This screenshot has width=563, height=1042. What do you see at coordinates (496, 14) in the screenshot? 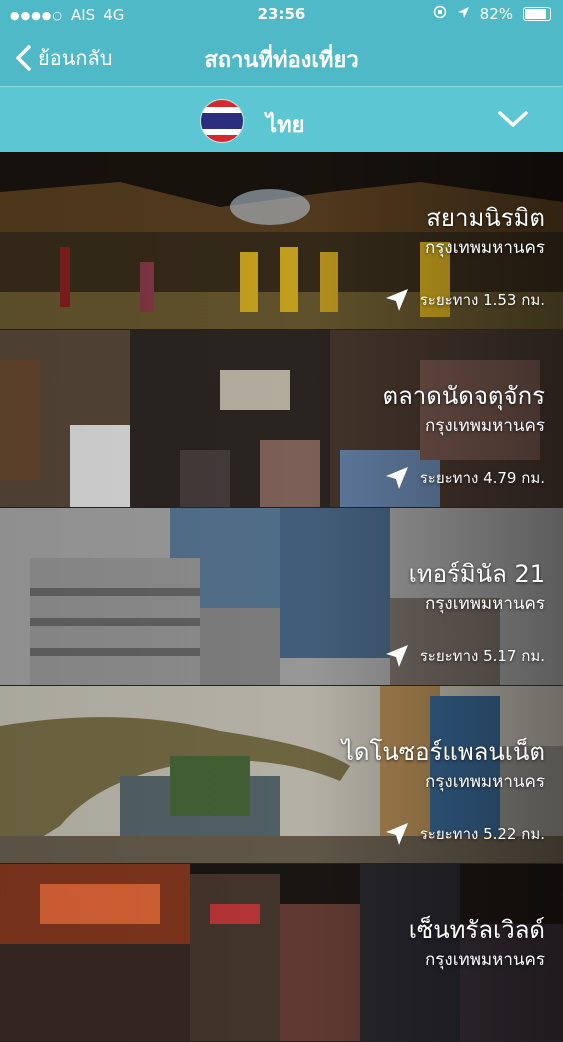
I see `battery-percent: 82%` at bounding box center [496, 14].